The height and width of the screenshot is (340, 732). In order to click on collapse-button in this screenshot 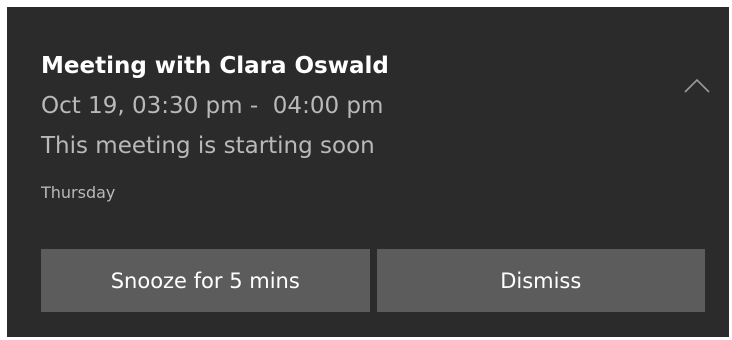, I will do `click(697, 85)`.